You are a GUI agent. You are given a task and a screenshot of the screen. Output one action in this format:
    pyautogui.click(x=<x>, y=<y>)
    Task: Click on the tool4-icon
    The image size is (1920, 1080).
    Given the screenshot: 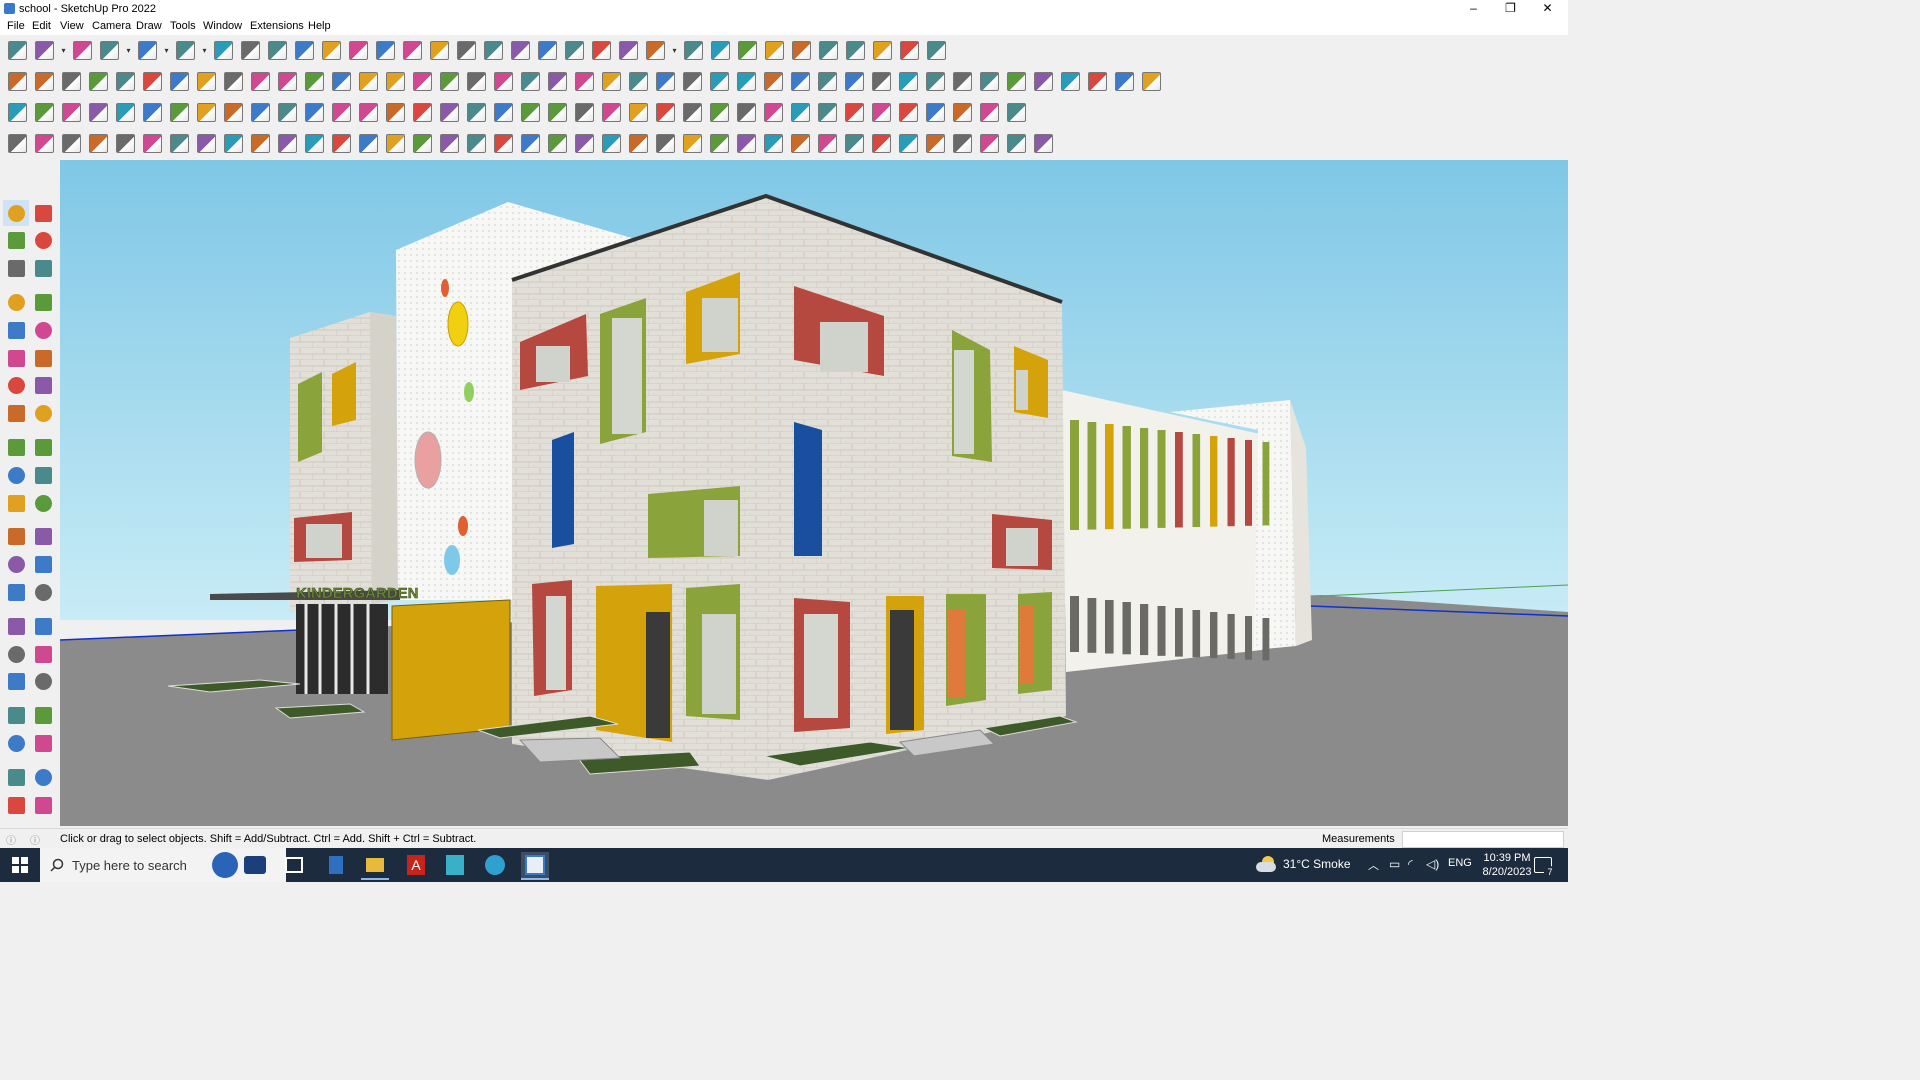 What is the action you would take?
    pyautogui.click(x=125, y=143)
    